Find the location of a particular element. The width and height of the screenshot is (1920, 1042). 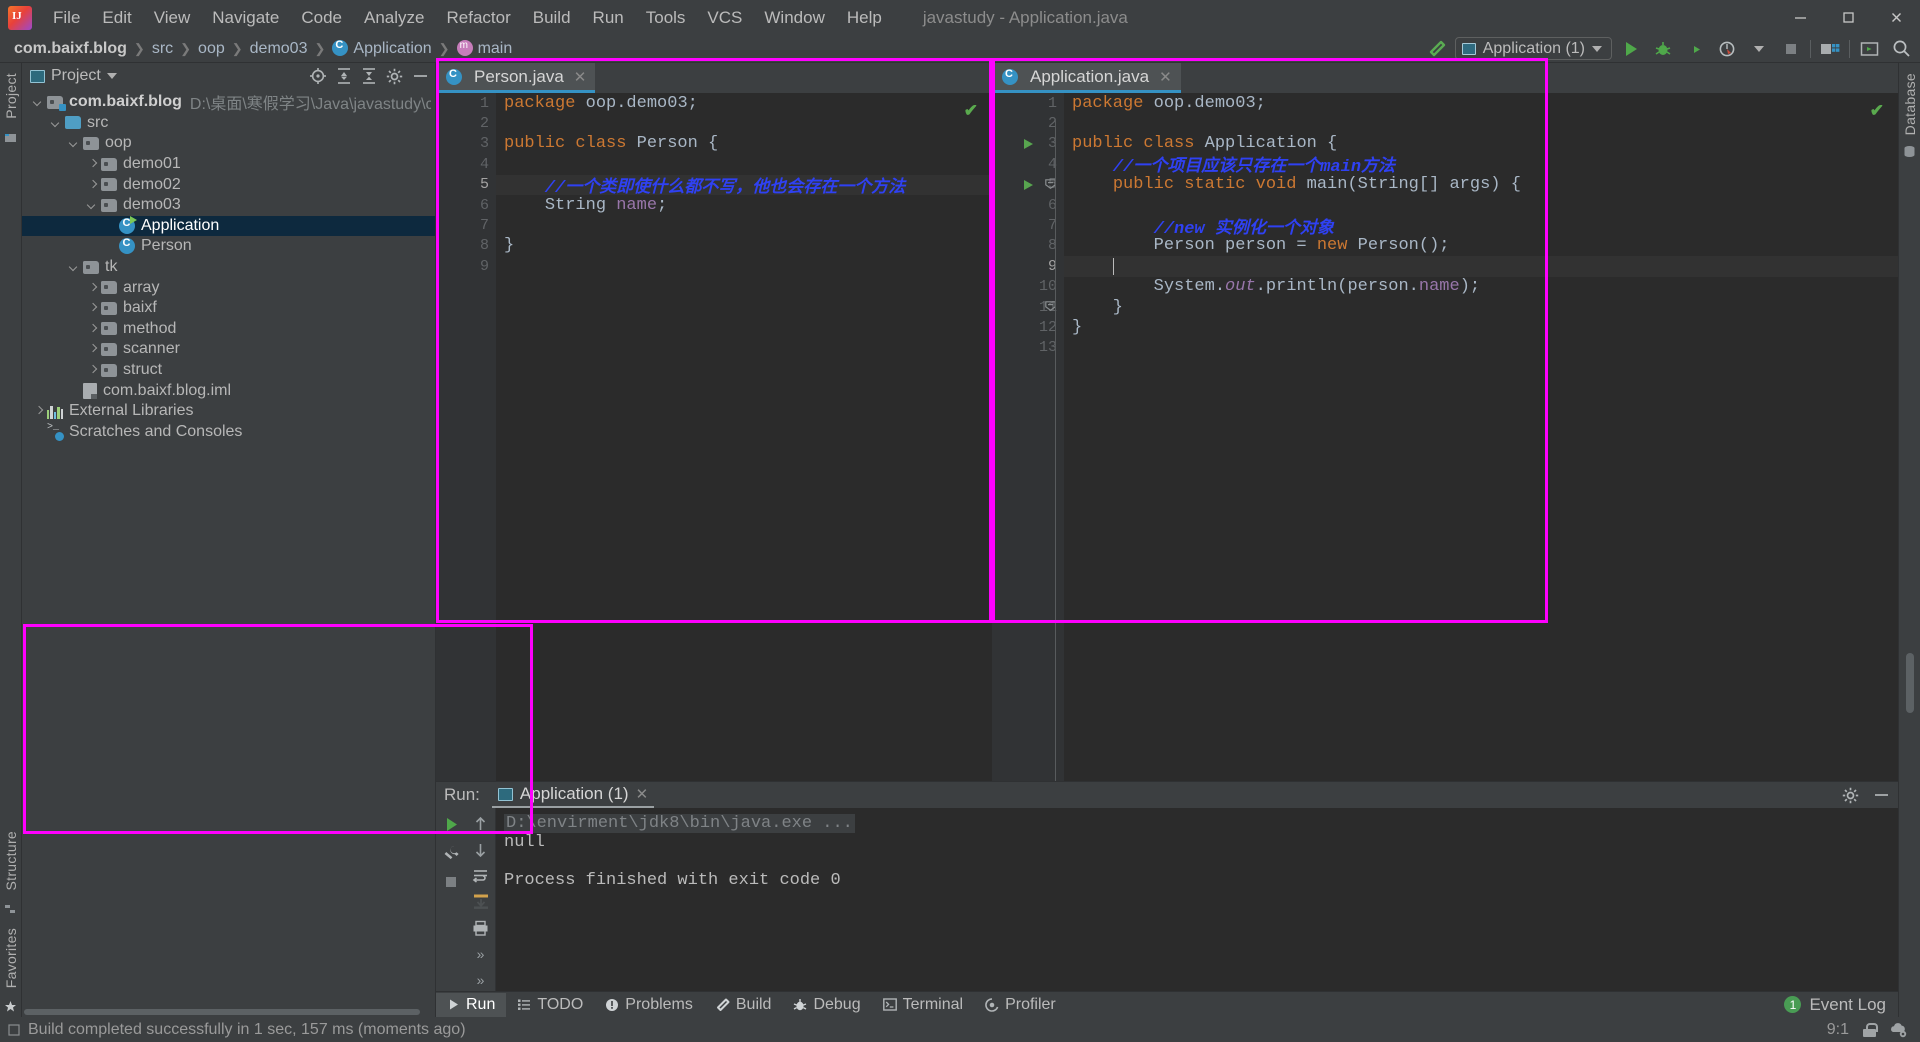

gear-icon is located at coordinates (394, 76).